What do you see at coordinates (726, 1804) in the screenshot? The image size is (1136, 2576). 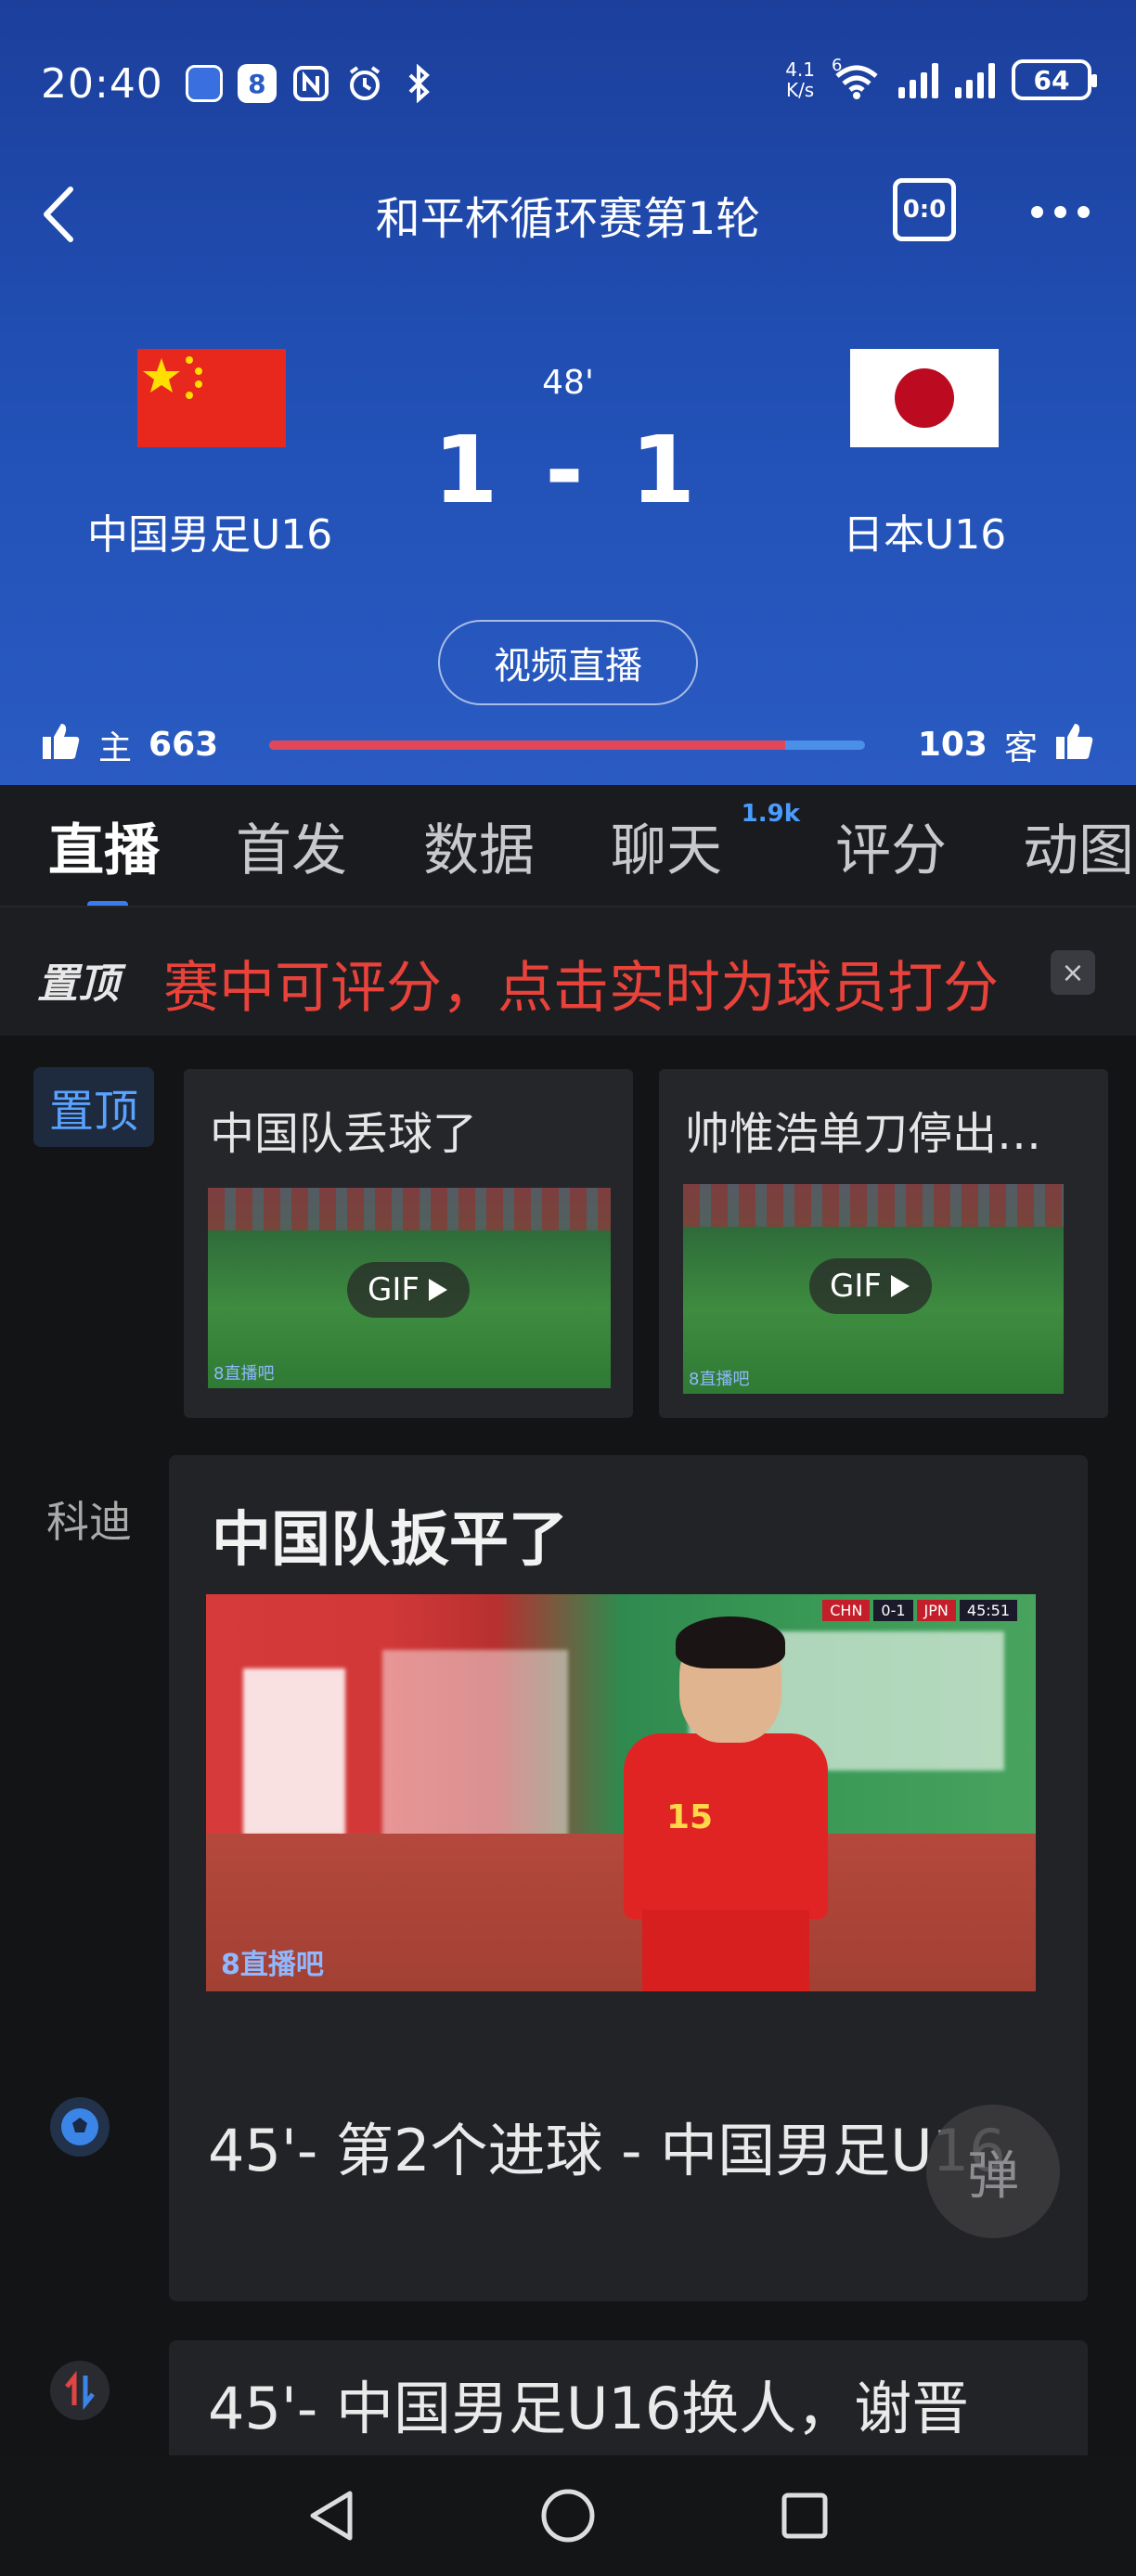 I see `player-figure: 15` at bounding box center [726, 1804].